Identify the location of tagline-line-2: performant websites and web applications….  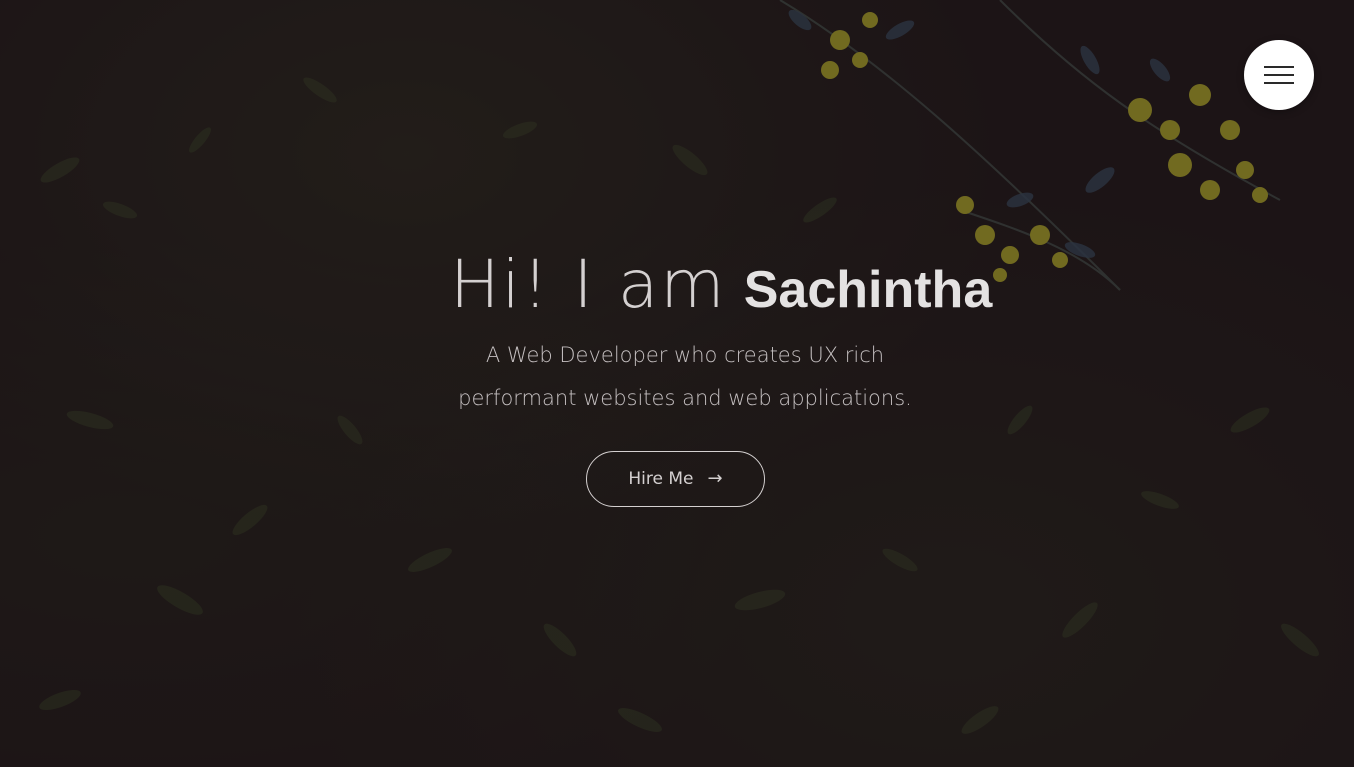
(685, 398).